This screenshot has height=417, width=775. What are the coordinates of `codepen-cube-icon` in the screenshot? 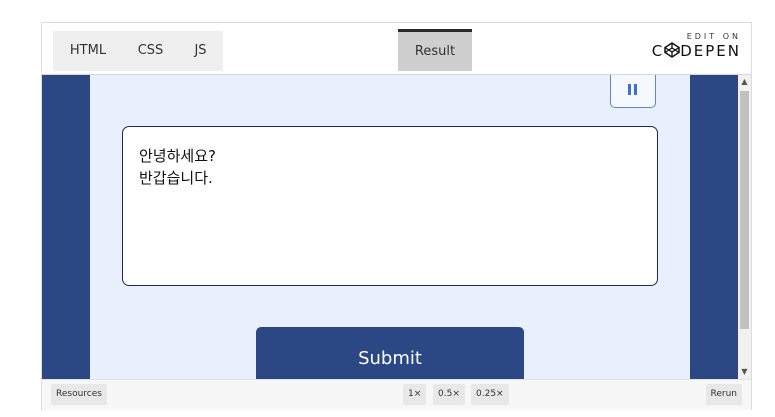 It's located at (672, 50).